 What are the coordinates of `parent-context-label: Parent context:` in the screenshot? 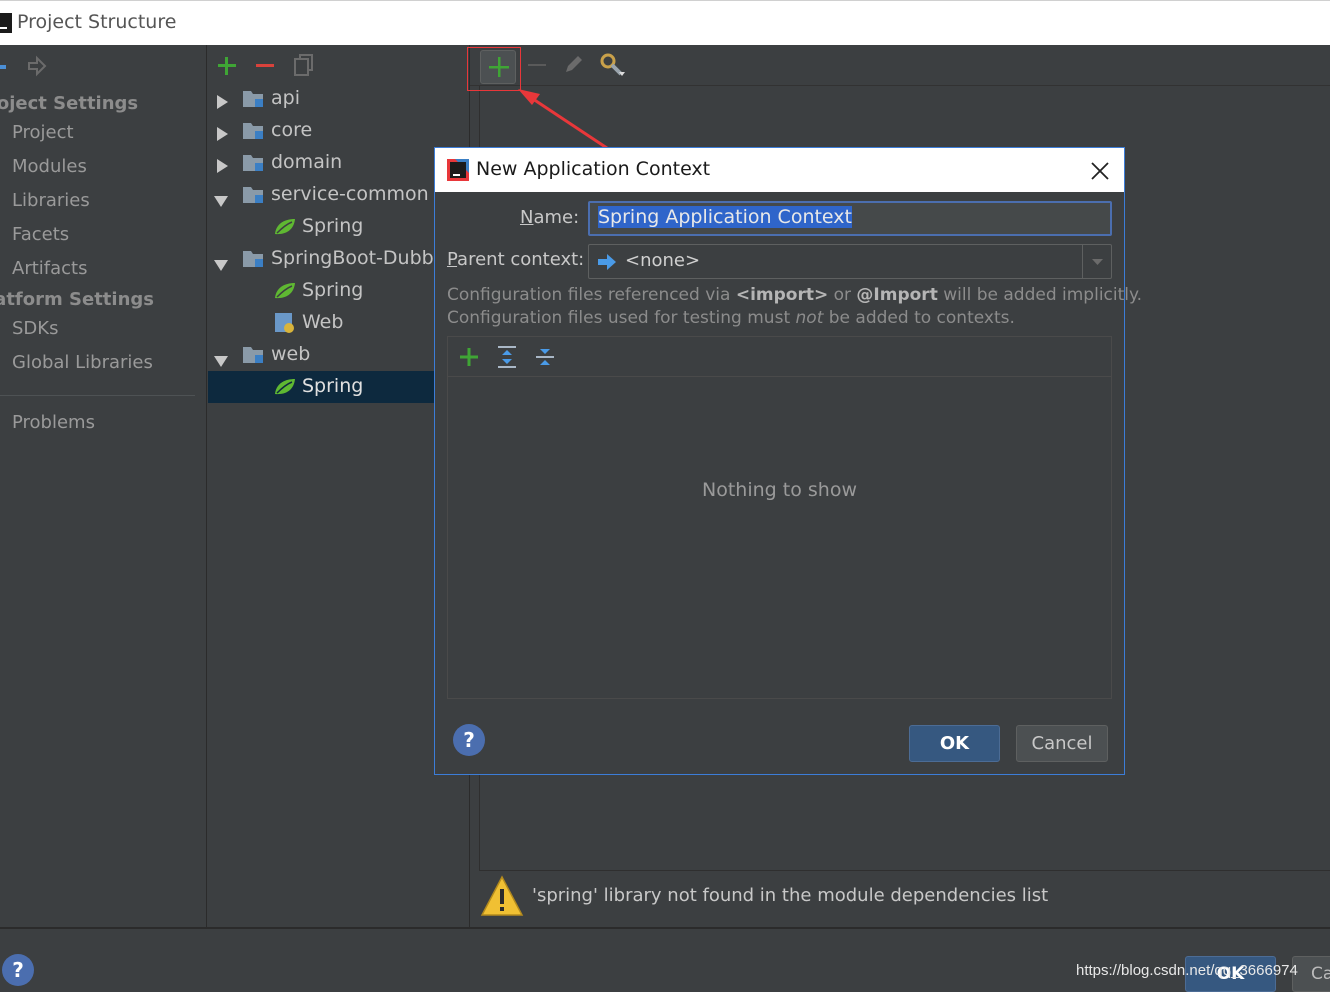 It's located at (515, 259).